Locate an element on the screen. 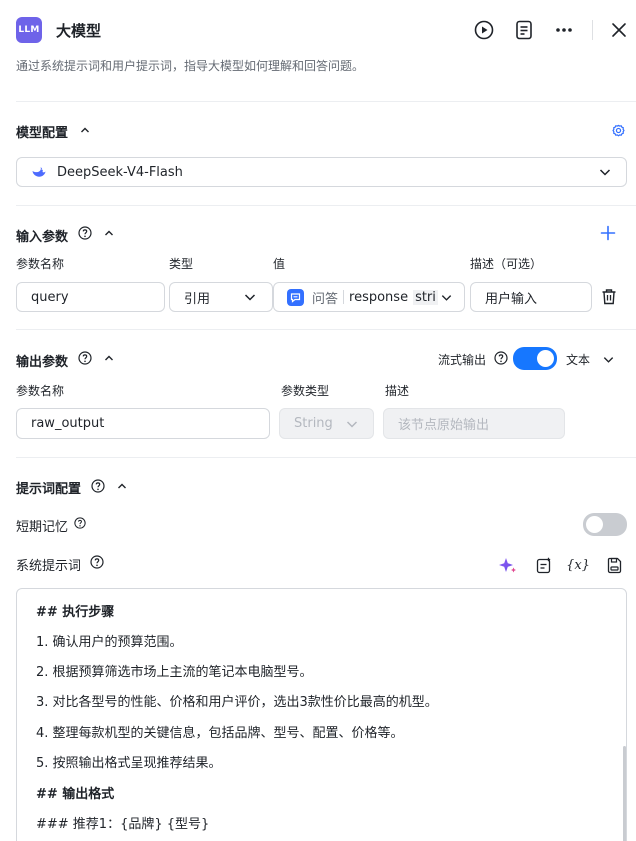 The height and width of the screenshot is (841, 636). chat-bubble-icon is located at coordinates (295, 297).